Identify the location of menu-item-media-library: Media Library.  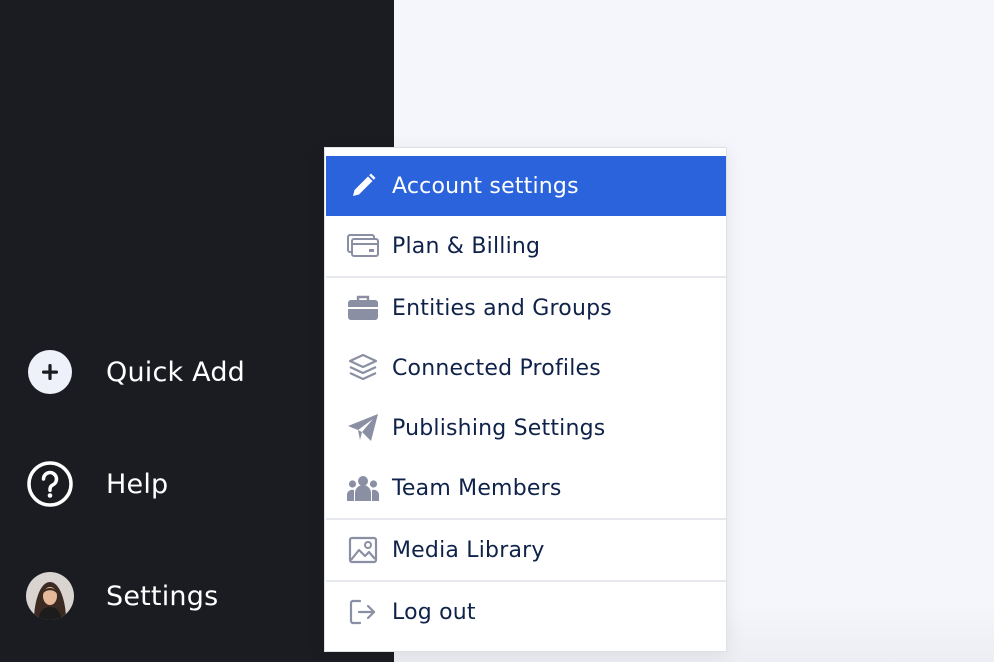
(526, 550).